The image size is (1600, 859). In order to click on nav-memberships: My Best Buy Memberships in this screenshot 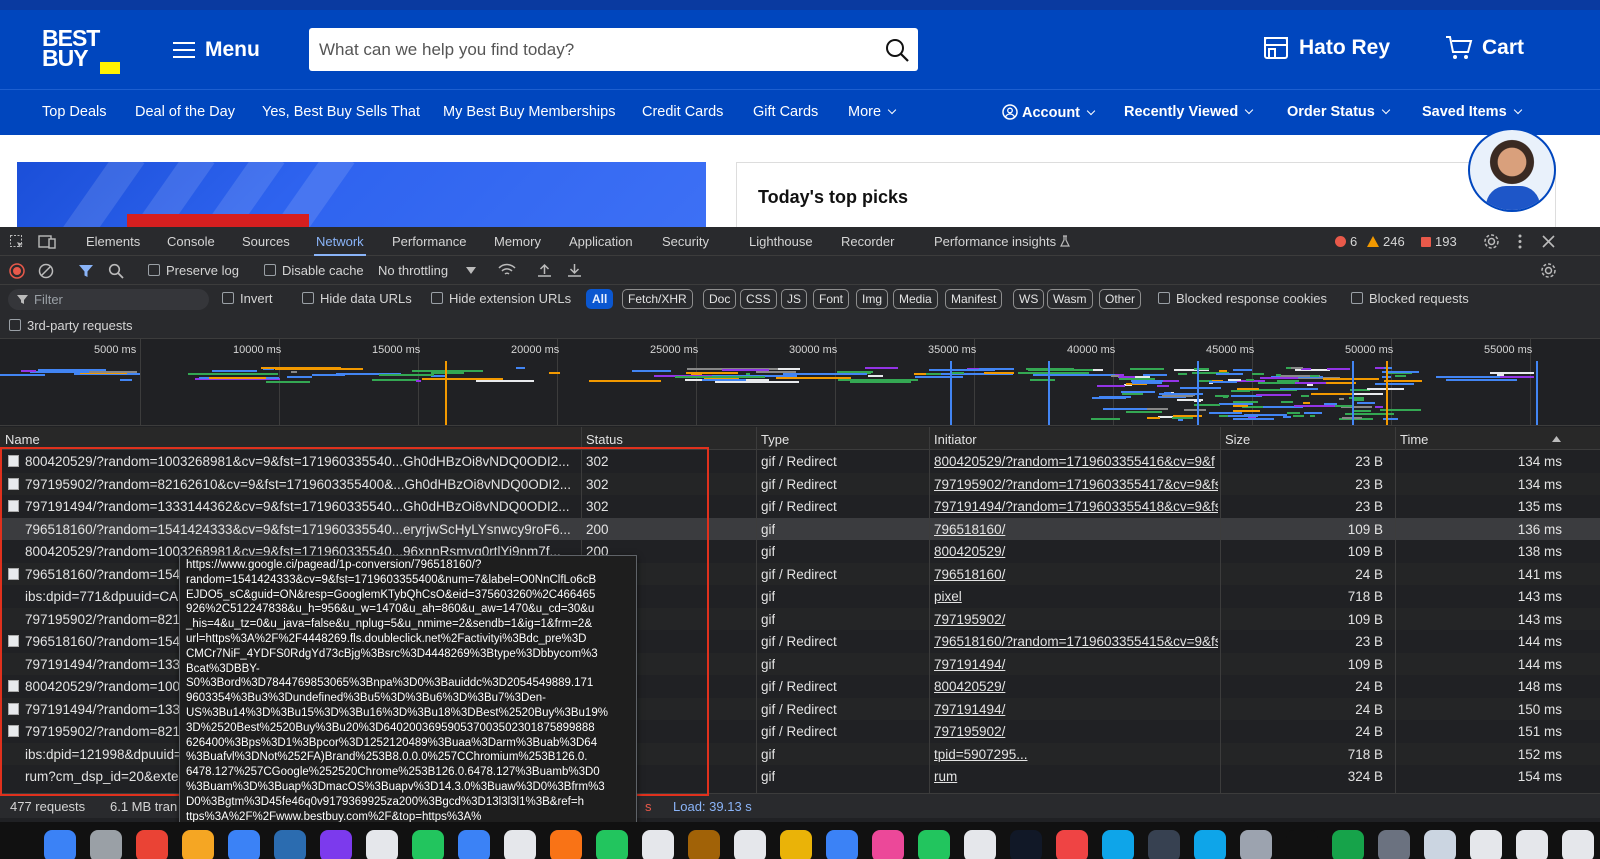, I will do `click(529, 112)`.